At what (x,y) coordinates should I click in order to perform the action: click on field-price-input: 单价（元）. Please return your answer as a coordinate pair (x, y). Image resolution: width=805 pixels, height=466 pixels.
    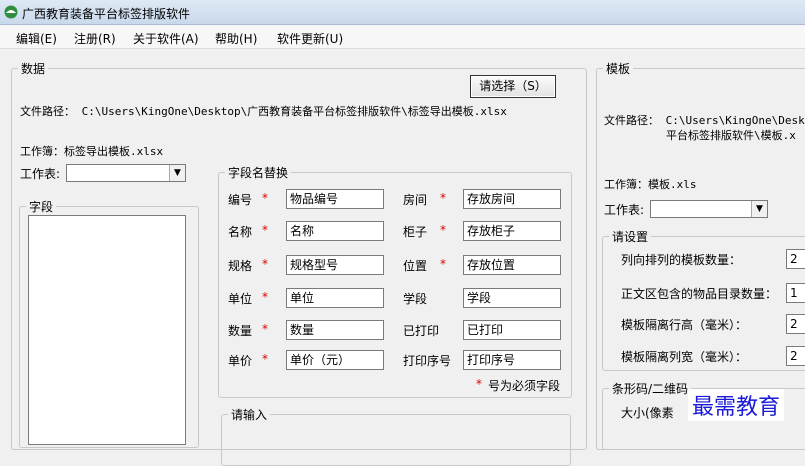
    Looking at the image, I should click on (335, 360).